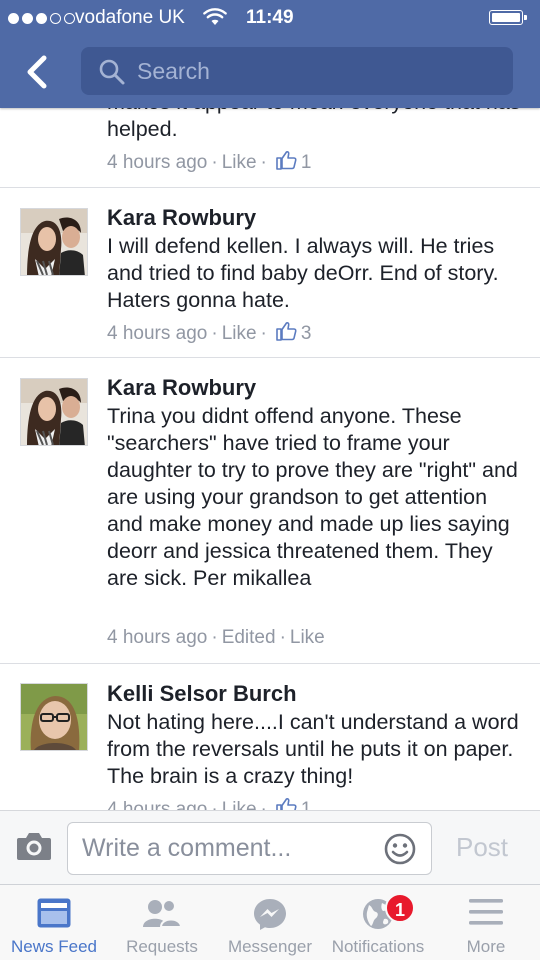 The width and height of the screenshot is (540, 961). What do you see at coordinates (41, 18) in the screenshot?
I see `signal-strength-icon` at bounding box center [41, 18].